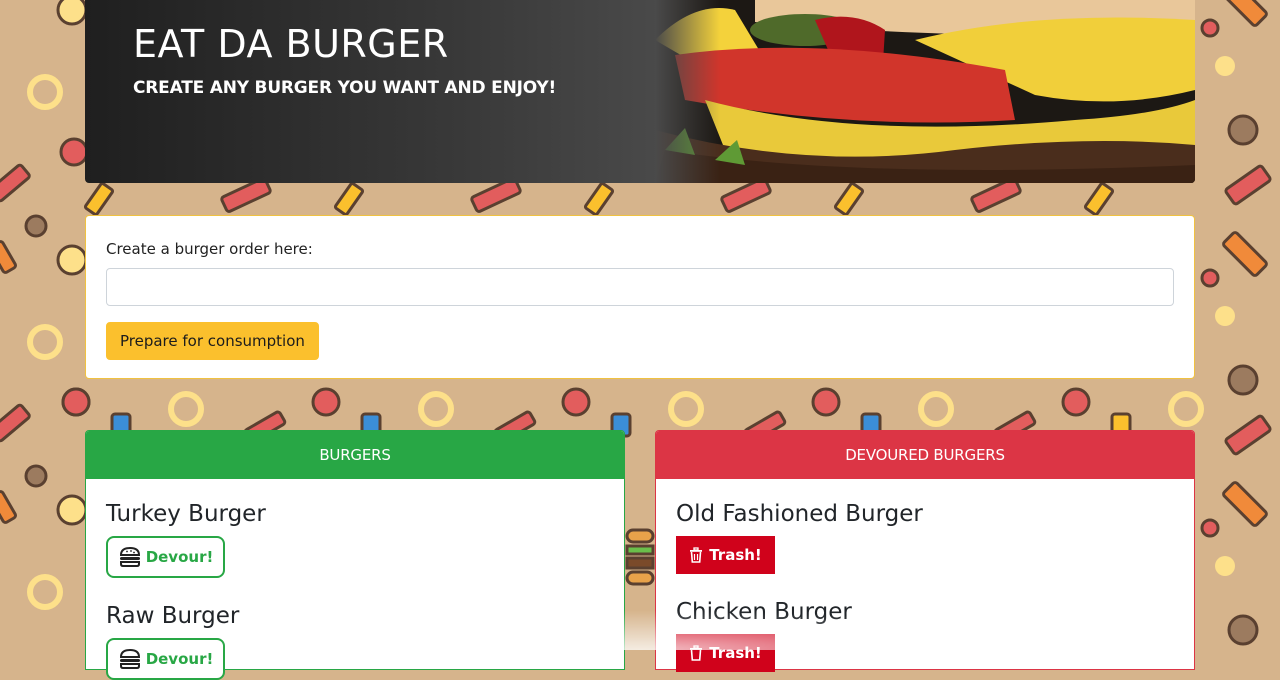 This screenshot has width=1280, height=680. I want to click on burgers-header: BURGERS, so click(355, 455).